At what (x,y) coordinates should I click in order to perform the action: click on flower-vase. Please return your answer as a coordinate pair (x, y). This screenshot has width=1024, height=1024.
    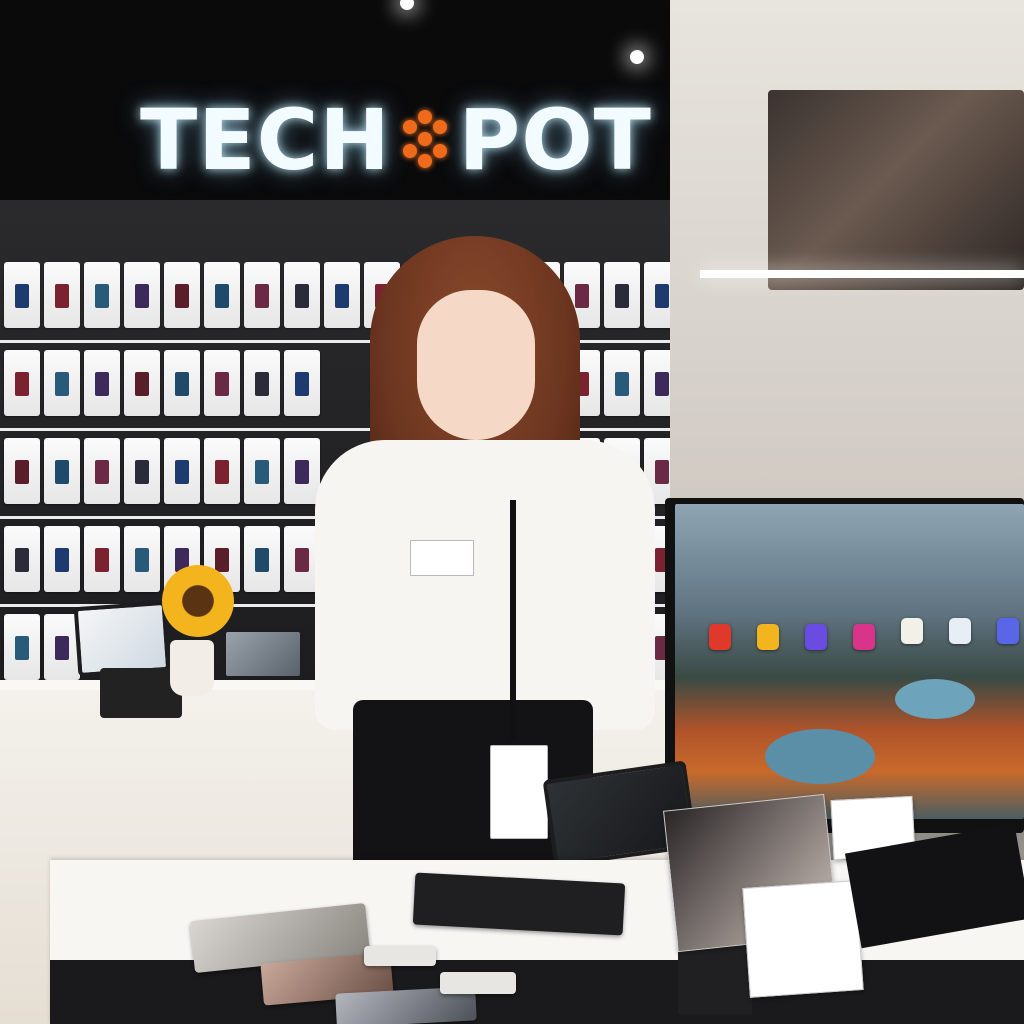
    Looking at the image, I should click on (192, 668).